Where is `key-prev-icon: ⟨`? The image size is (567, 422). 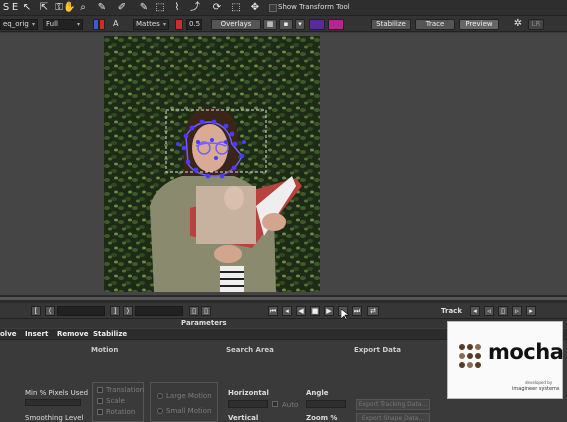
key-prev-icon: ⟨ is located at coordinates (50, 311).